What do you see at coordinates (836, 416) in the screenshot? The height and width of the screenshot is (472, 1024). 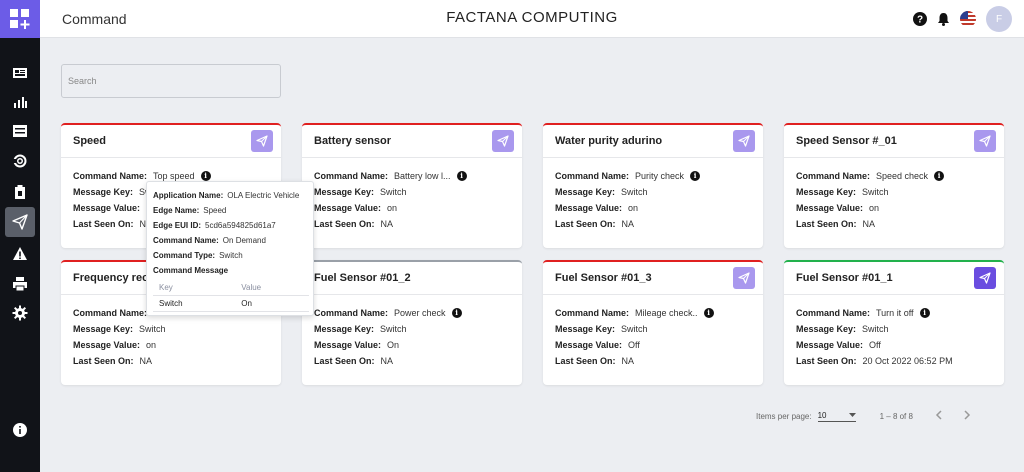 I see `page-size-select: 10` at bounding box center [836, 416].